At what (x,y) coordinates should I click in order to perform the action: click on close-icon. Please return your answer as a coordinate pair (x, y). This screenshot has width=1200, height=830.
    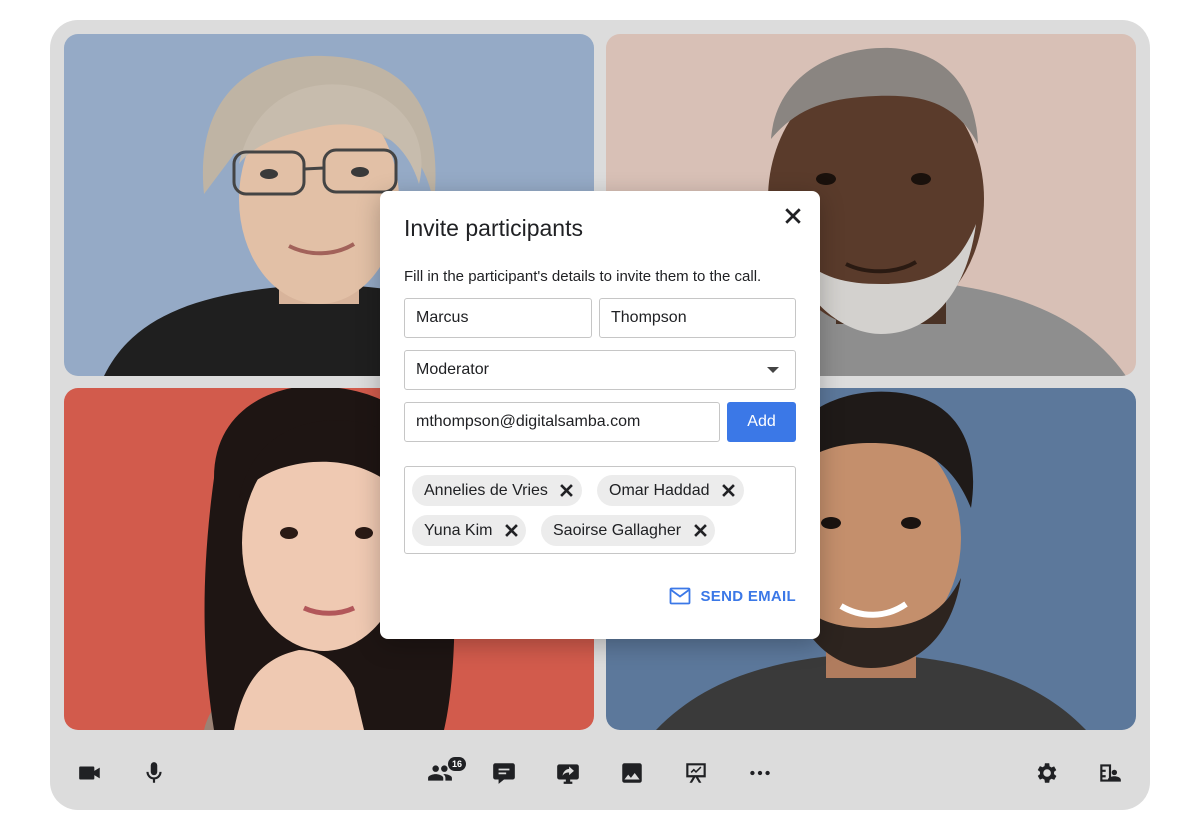
    Looking at the image, I should click on (793, 216).